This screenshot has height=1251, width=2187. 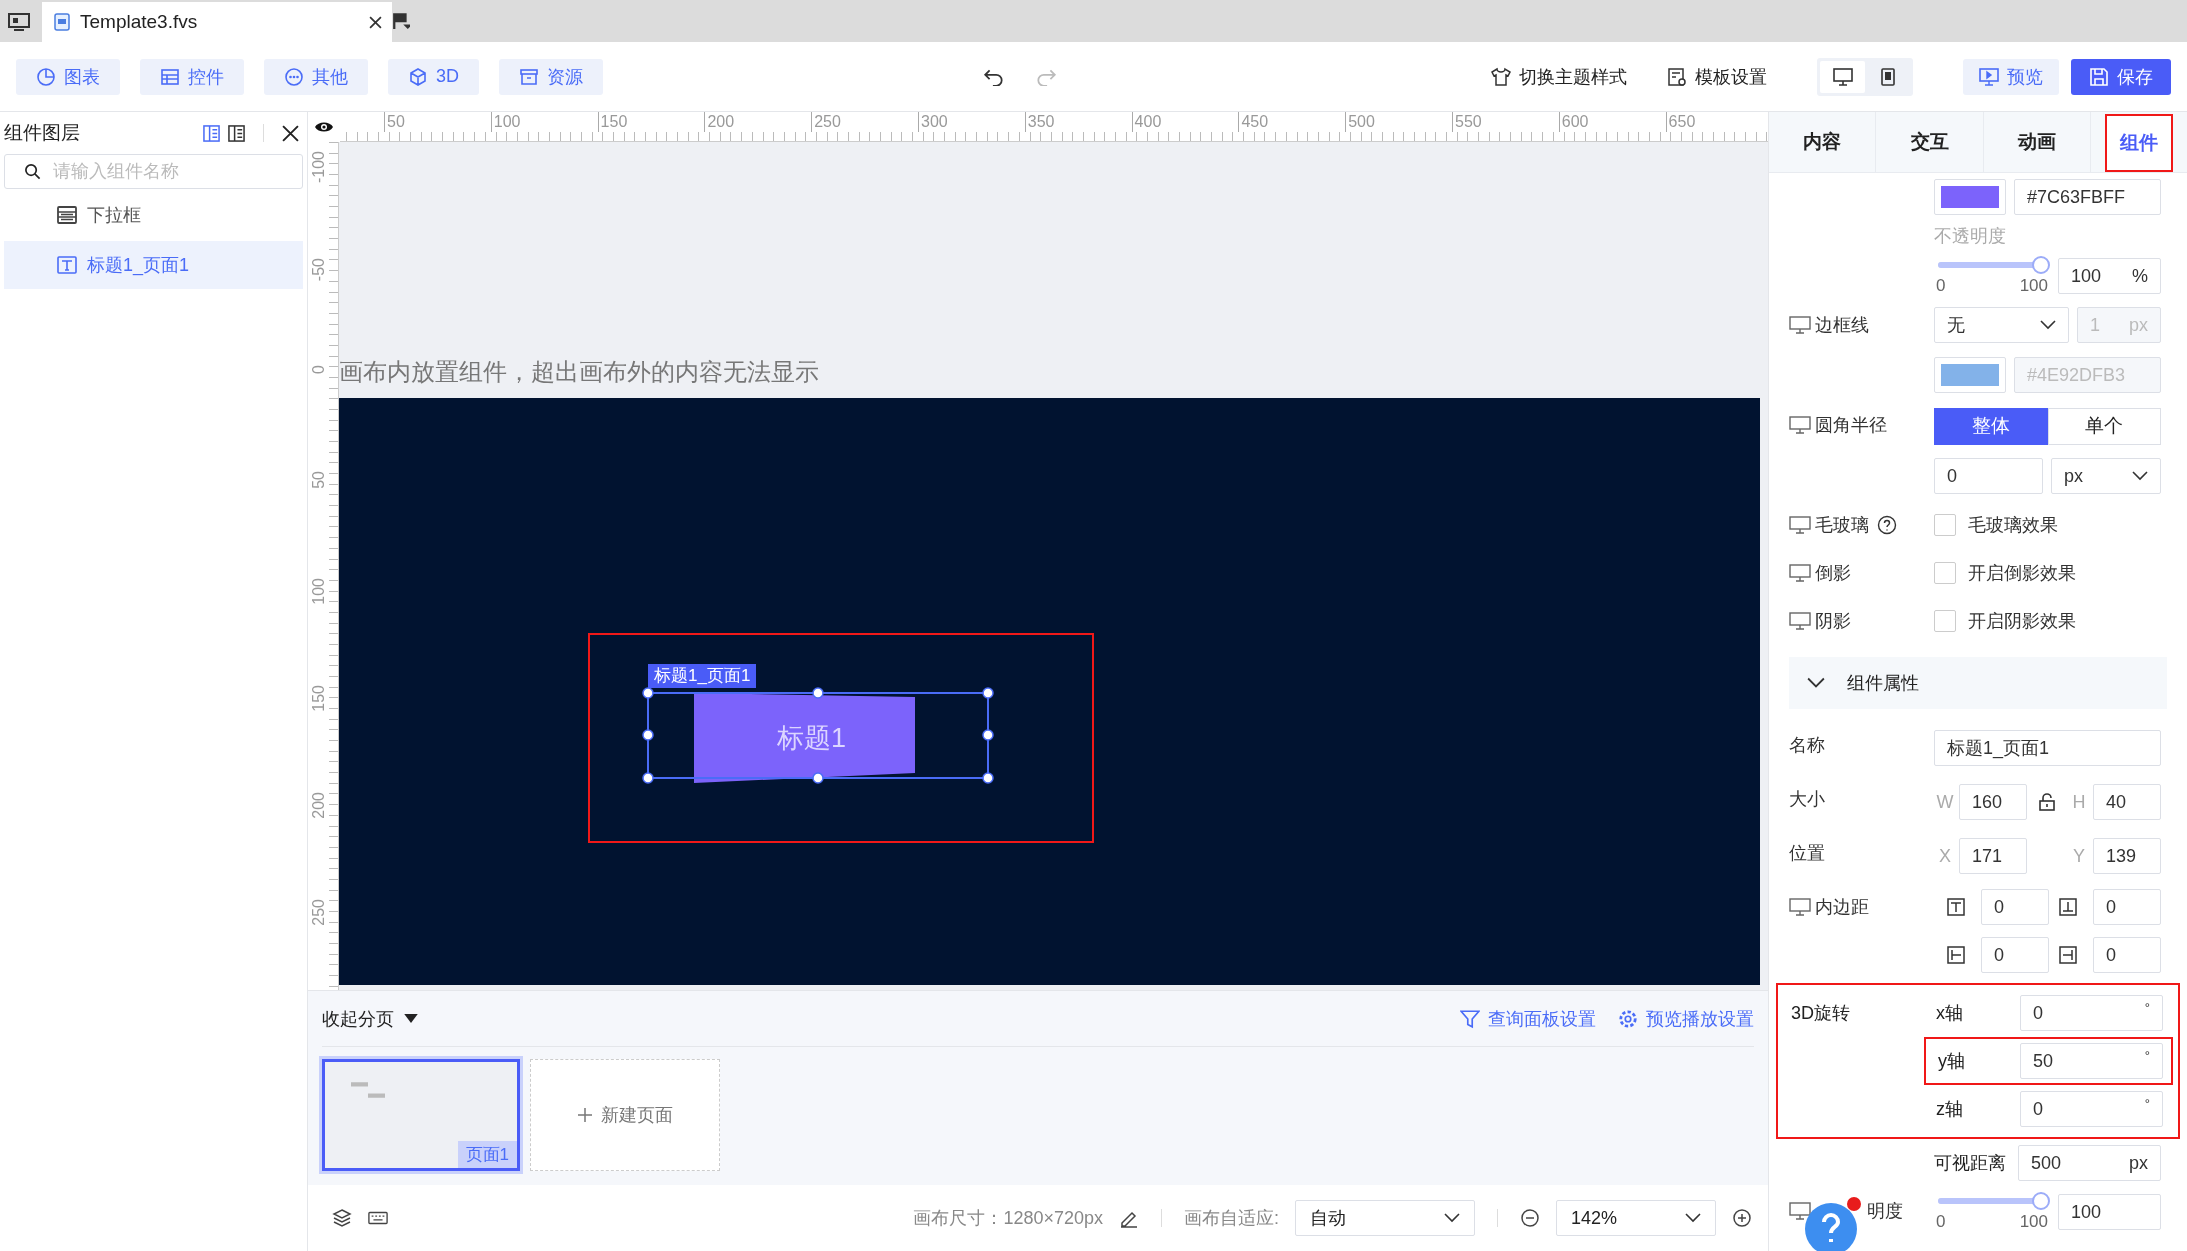 I want to click on list-view-icon, so click(x=236, y=133).